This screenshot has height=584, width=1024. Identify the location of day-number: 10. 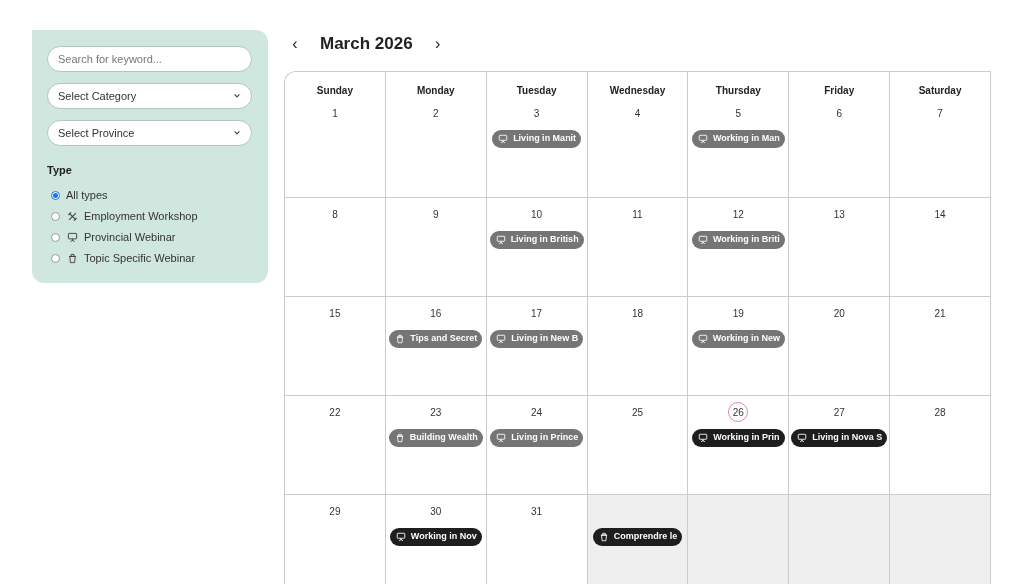
(537, 214).